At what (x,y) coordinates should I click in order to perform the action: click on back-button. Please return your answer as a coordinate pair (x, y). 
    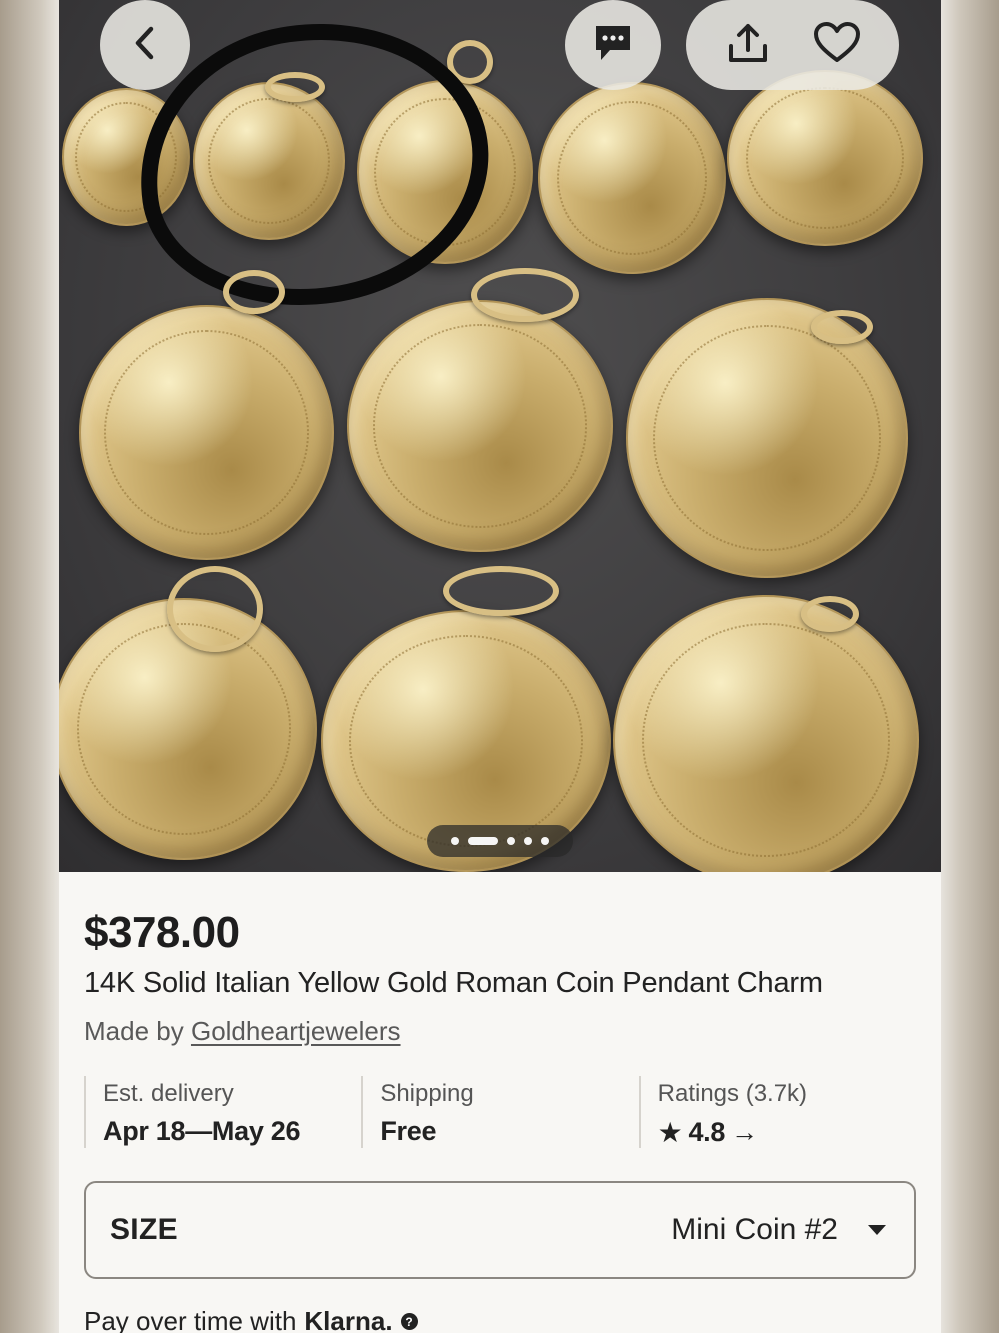
    Looking at the image, I should click on (145, 45).